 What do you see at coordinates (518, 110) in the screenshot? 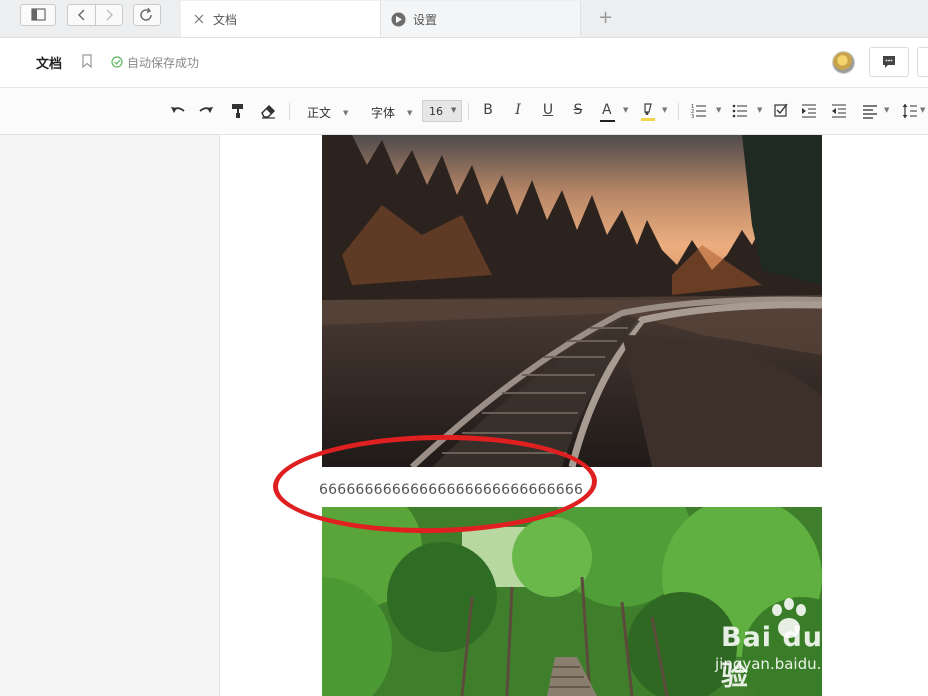
I see `italic-button: I` at bounding box center [518, 110].